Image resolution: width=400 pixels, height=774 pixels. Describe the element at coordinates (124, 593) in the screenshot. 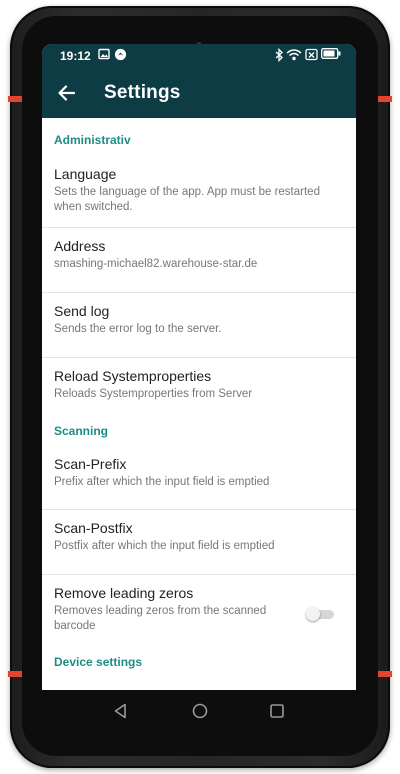

I see `setting-title: Remove leading zeros` at that location.